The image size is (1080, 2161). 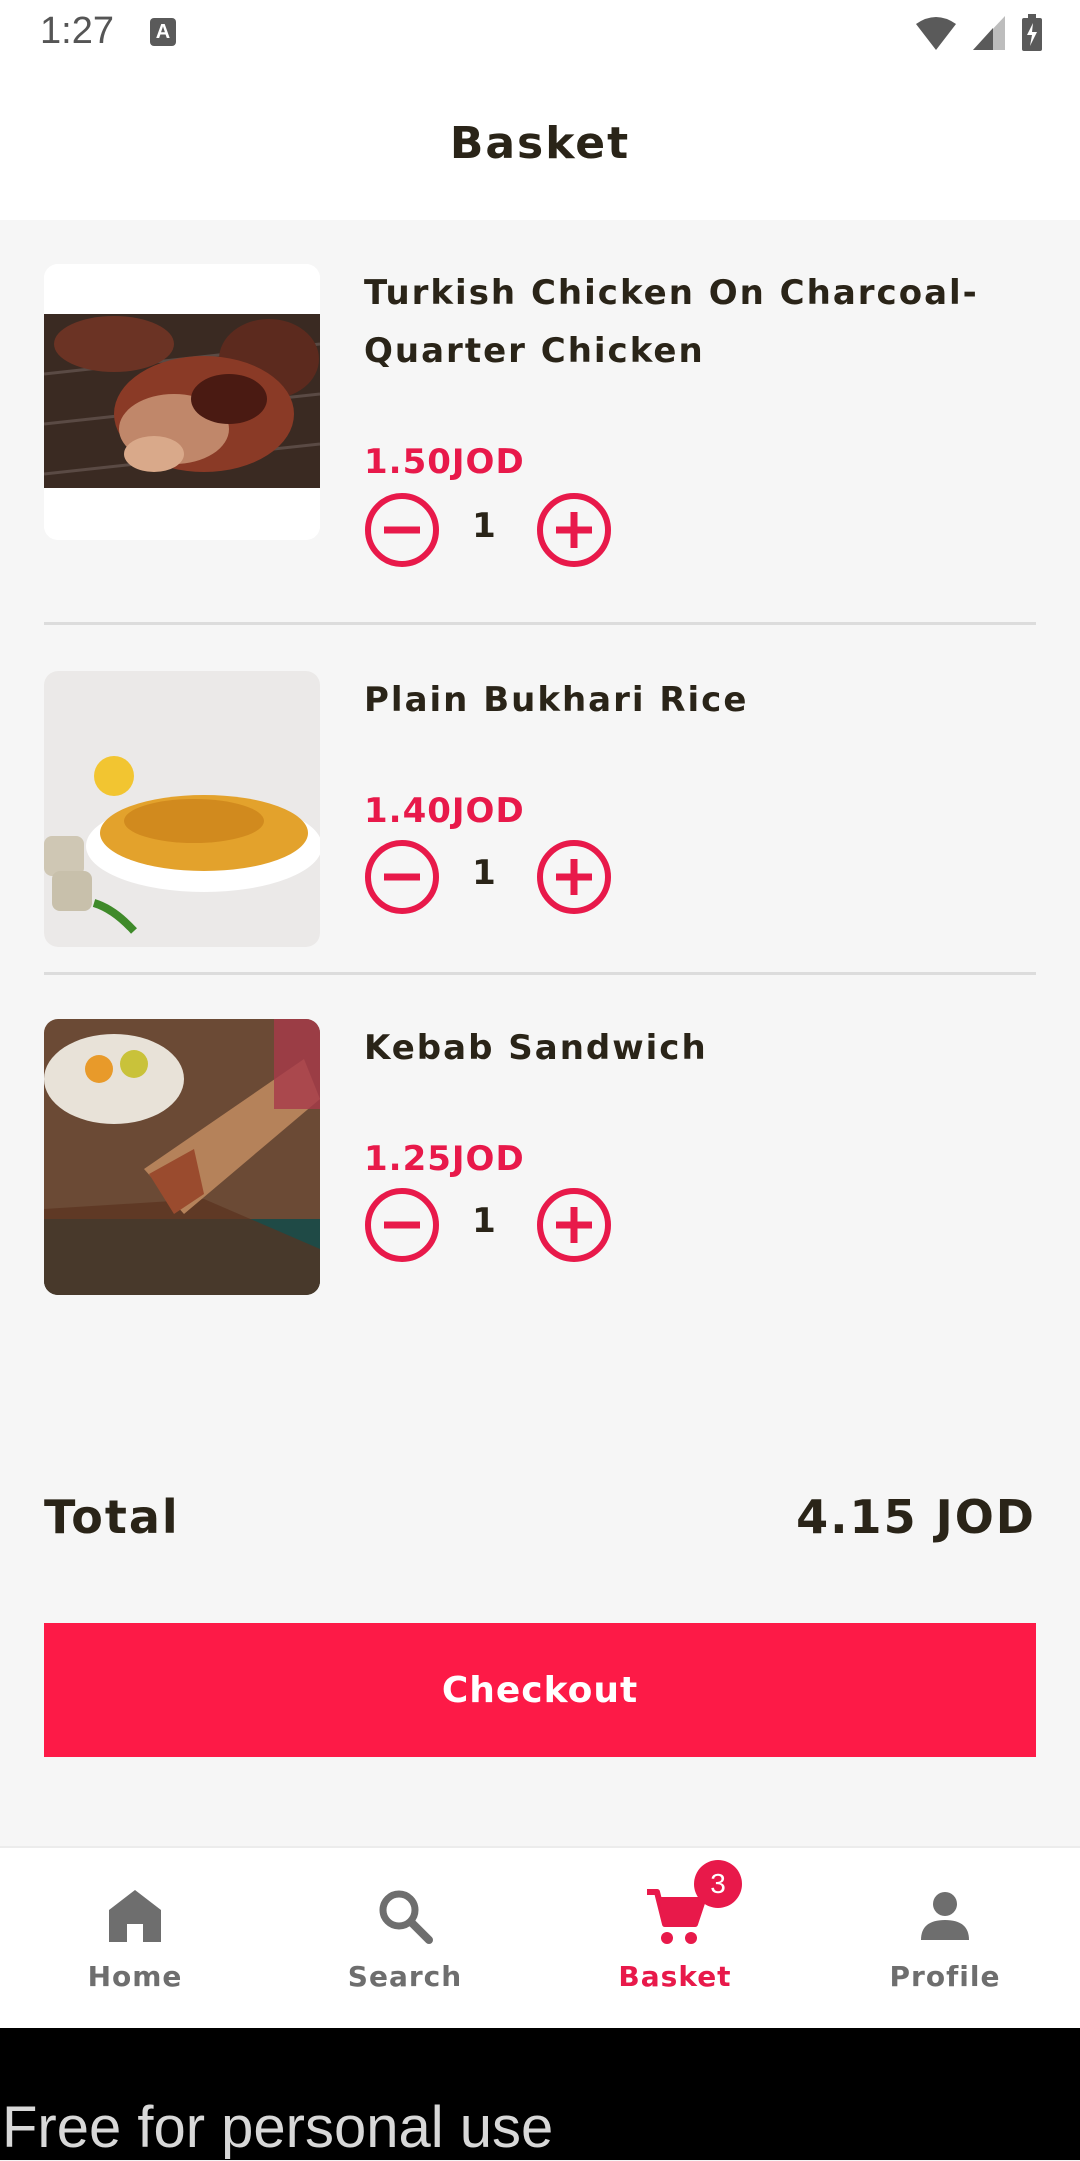 What do you see at coordinates (945, 1916) in the screenshot?
I see `person-icon` at bounding box center [945, 1916].